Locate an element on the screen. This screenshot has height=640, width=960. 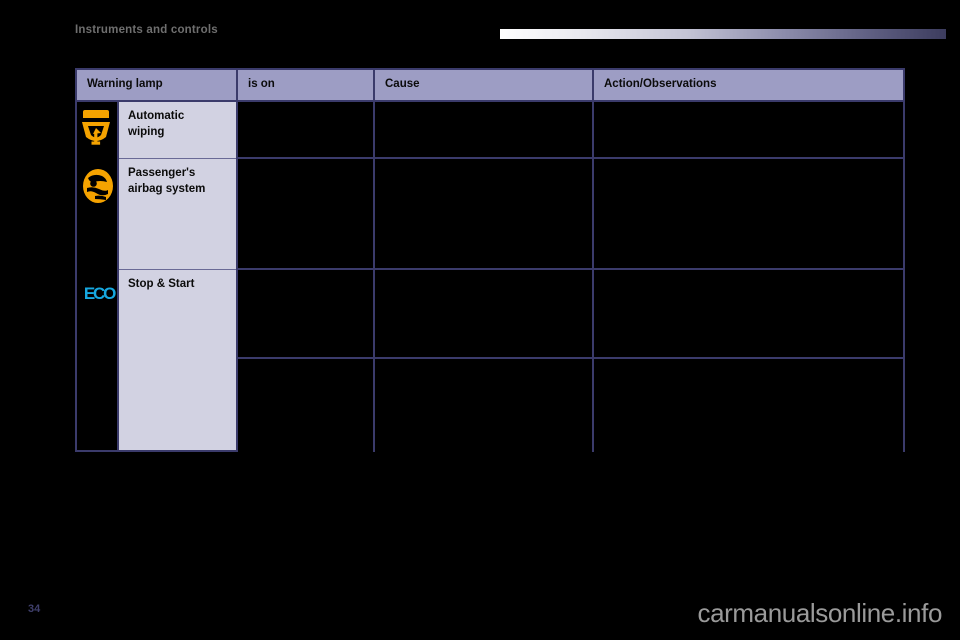
warning-lamp-icon-cell: ECO is located at coordinates (98, 360).